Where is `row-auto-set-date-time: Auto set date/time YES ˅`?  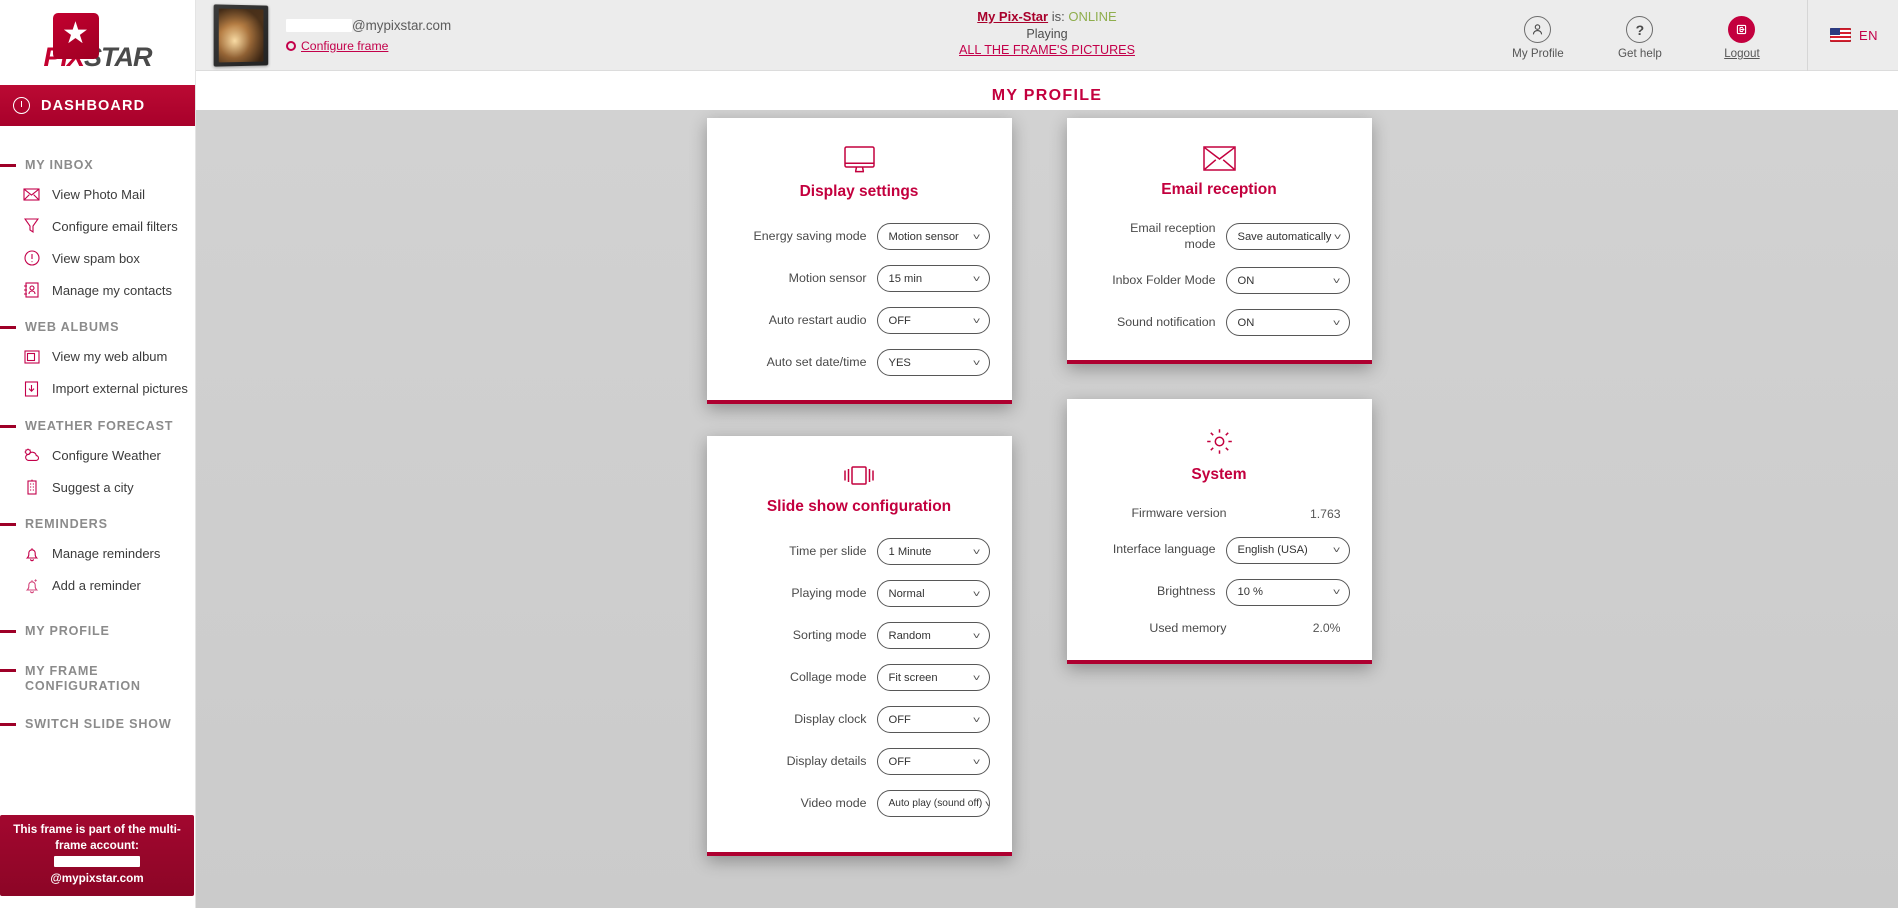
row-auto-set-date-time: Auto set date/time YES ˅ is located at coordinates (859, 362).